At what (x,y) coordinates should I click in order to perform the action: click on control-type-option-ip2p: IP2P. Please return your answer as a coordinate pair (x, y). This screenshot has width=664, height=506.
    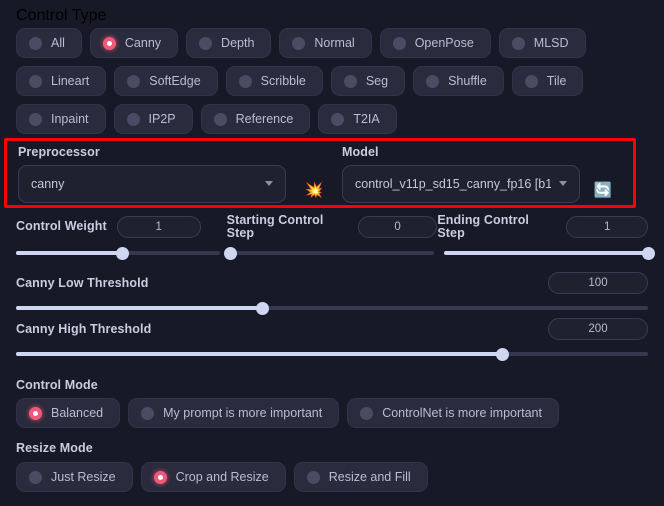
    Looking at the image, I should click on (153, 119).